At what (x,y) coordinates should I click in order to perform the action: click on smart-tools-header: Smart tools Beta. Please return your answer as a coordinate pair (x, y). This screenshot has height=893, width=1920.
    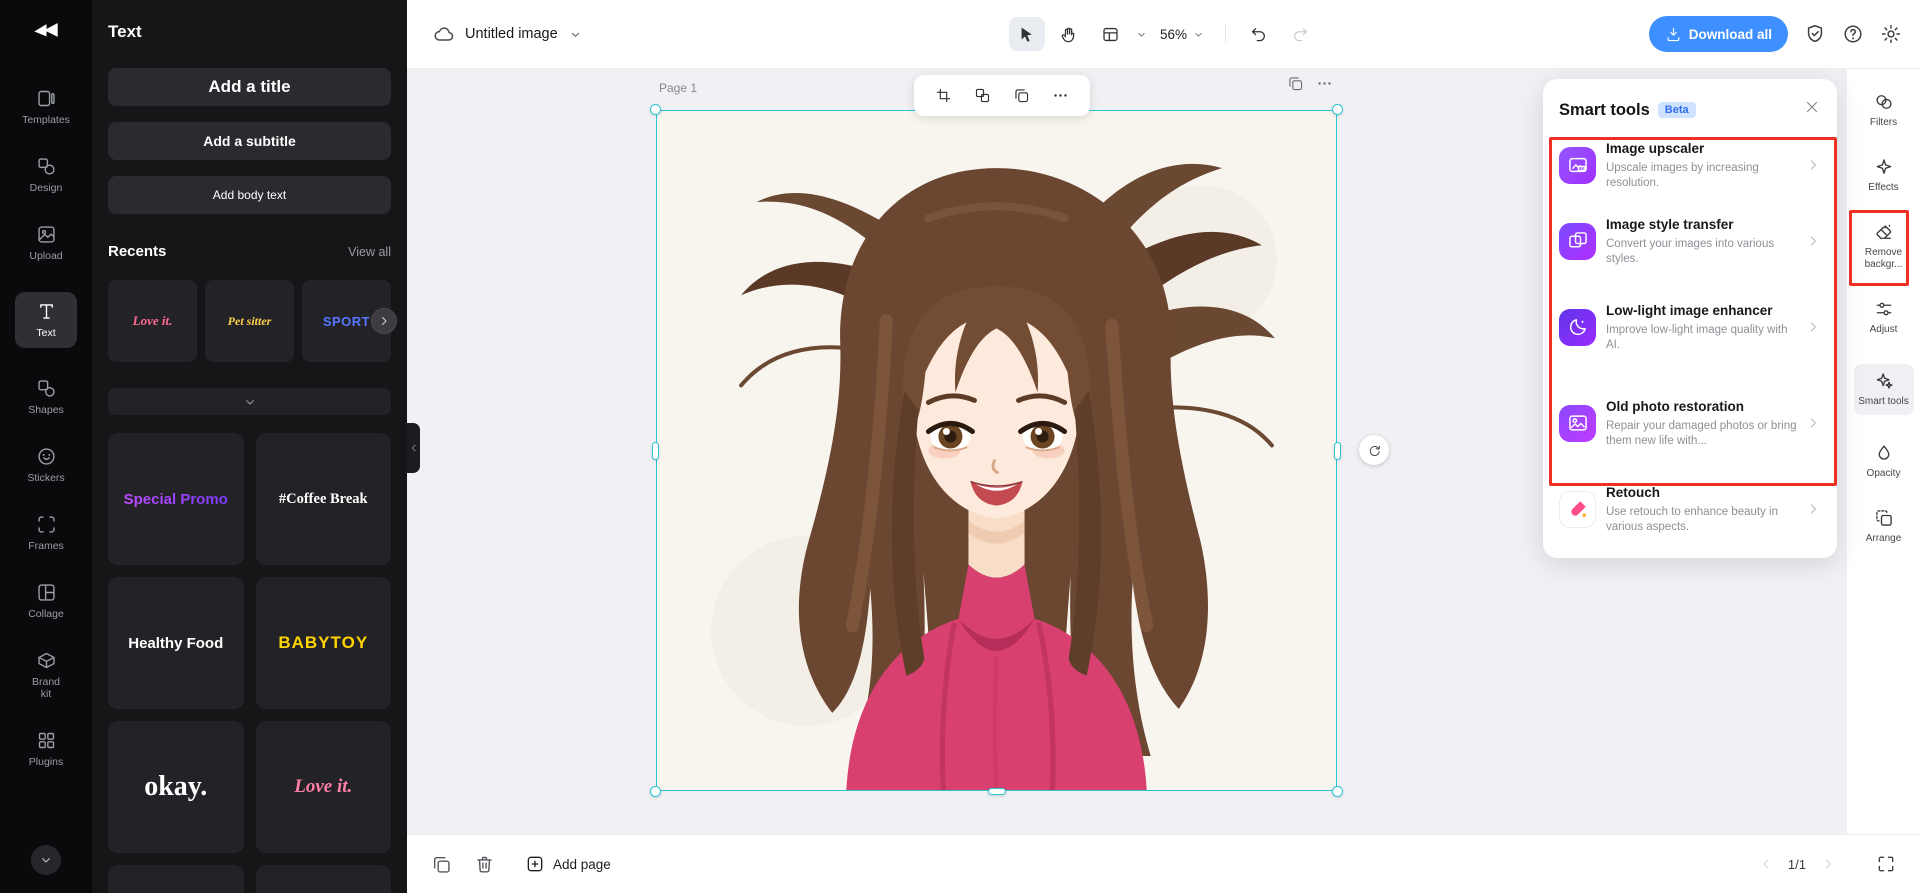
    Looking at the image, I should click on (1690, 110).